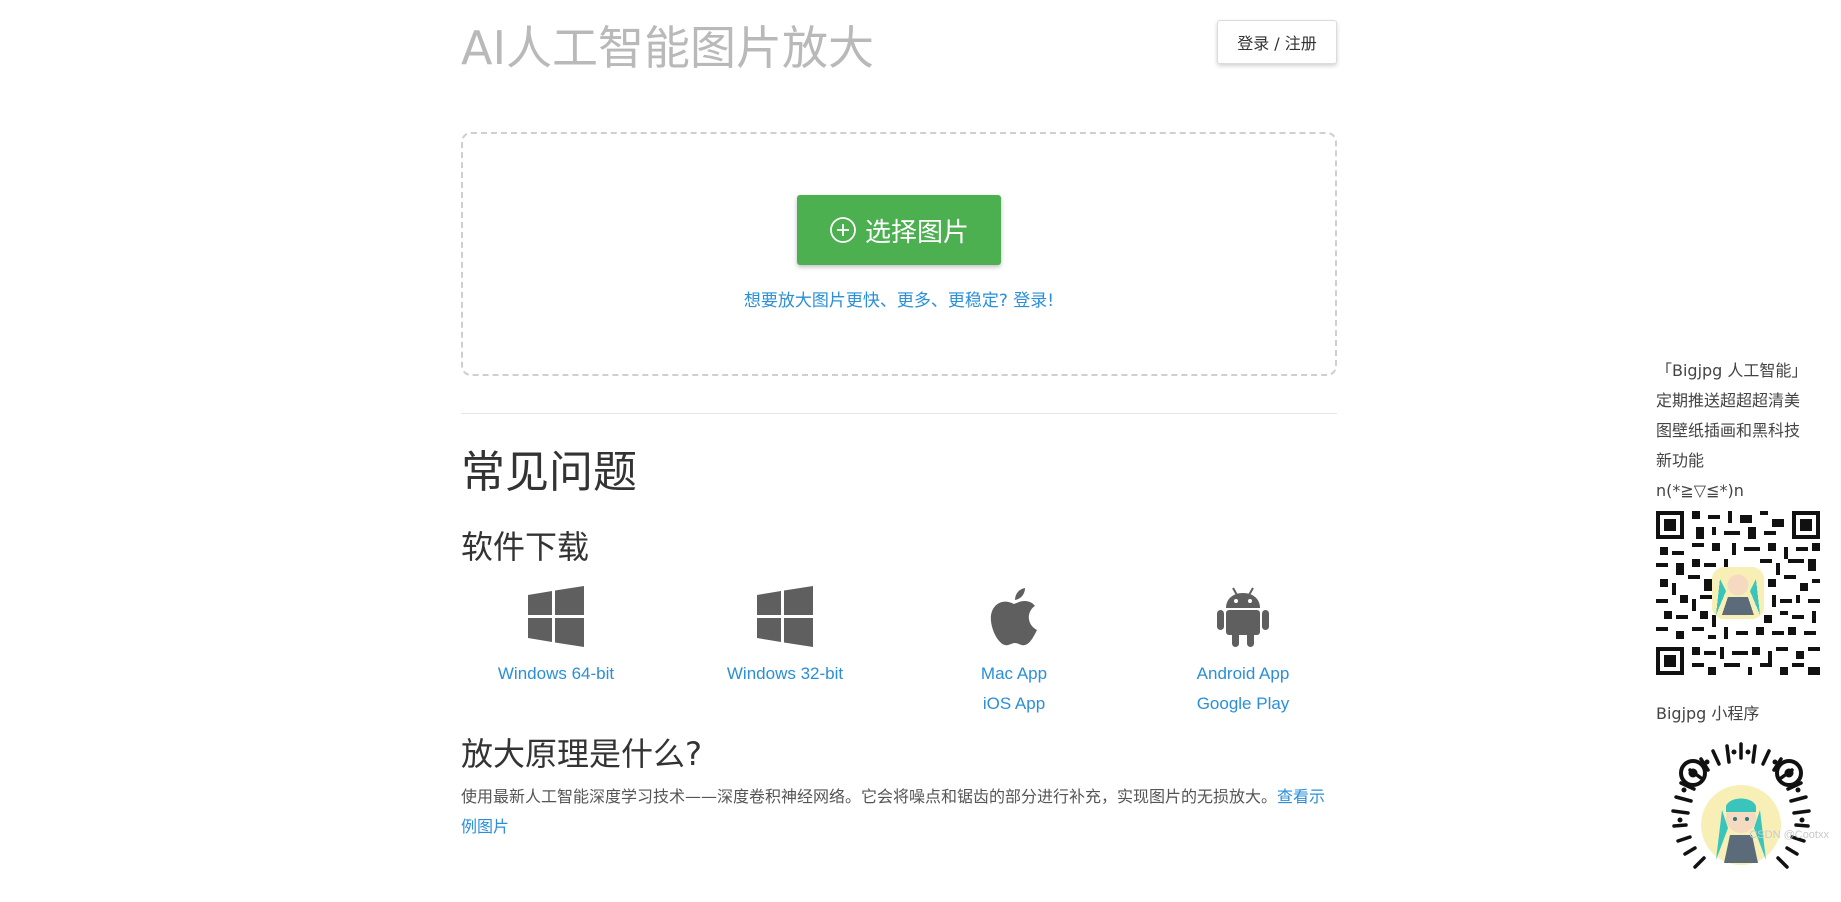  I want to click on apple-icon, so click(1013, 617).